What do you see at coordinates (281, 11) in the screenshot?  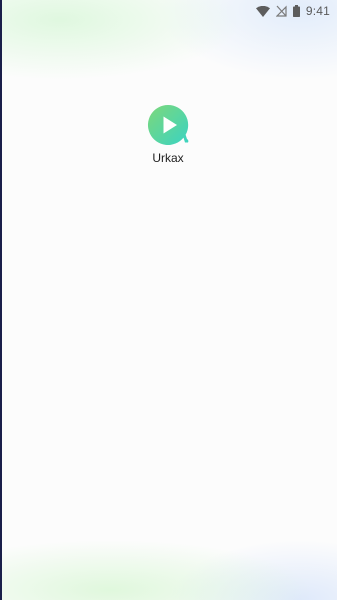 I see `no-signal-icon` at bounding box center [281, 11].